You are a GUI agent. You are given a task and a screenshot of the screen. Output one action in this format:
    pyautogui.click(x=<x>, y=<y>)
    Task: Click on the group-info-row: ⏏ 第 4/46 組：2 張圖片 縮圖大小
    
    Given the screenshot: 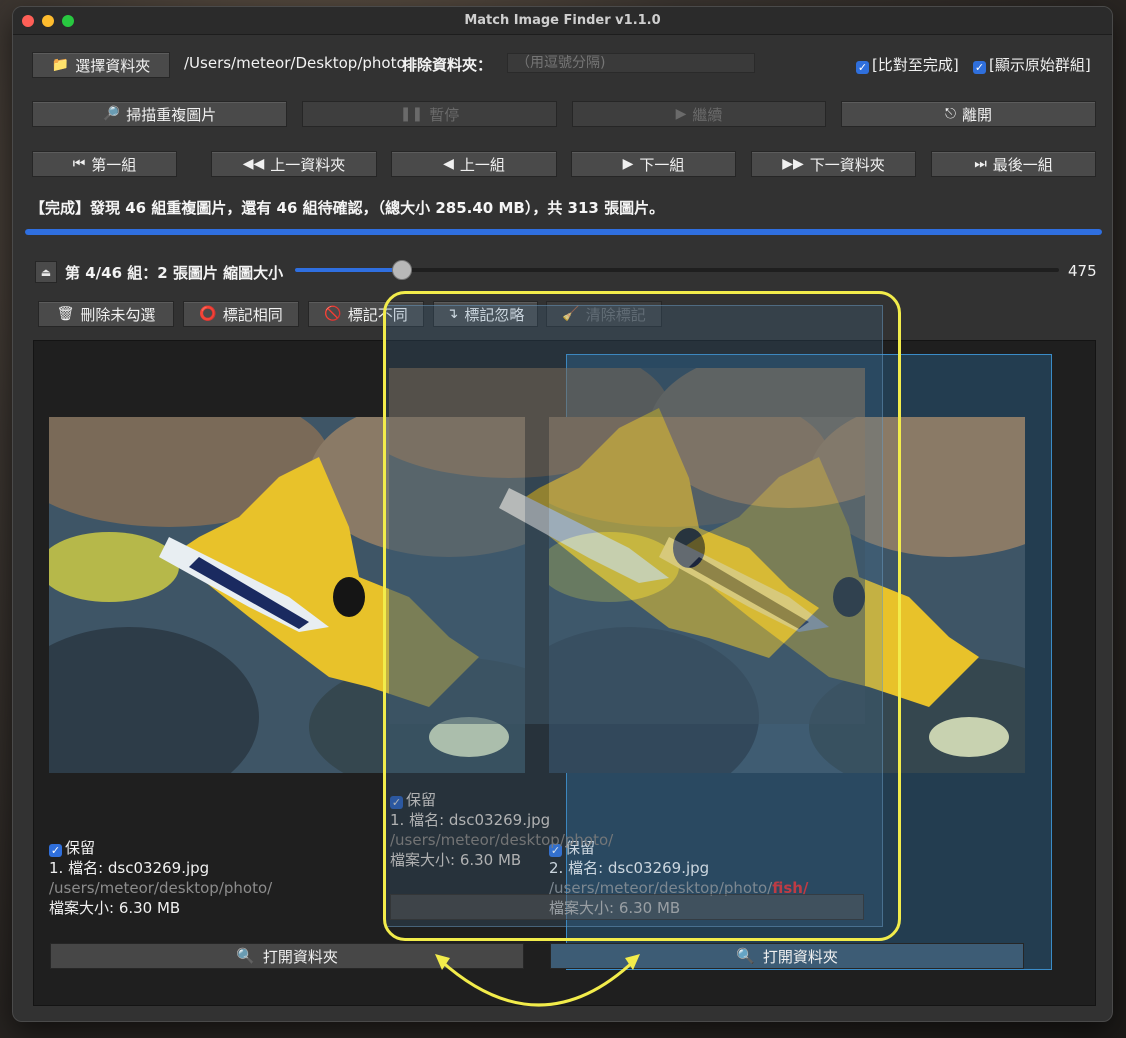 What is the action you would take?
    pyautogui.click(x=159, y=272)
    